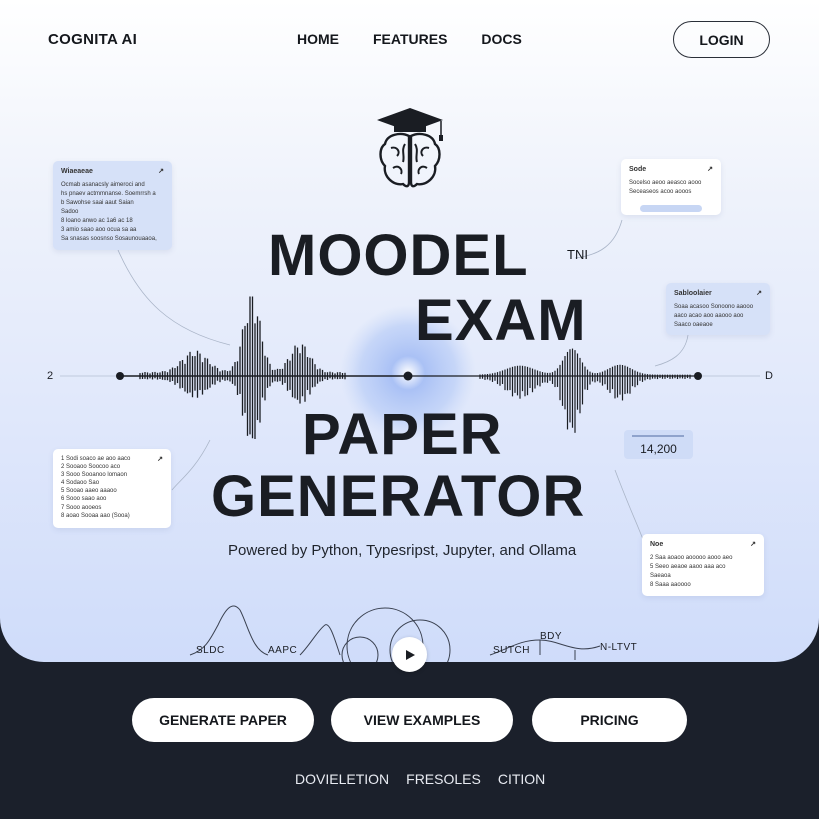 Image resolution: width=819 pixels, height=819 pixels. Describe the element at coordinates (609, 720) in the screenshot. I see `pricing-button: PRICING` at that location.